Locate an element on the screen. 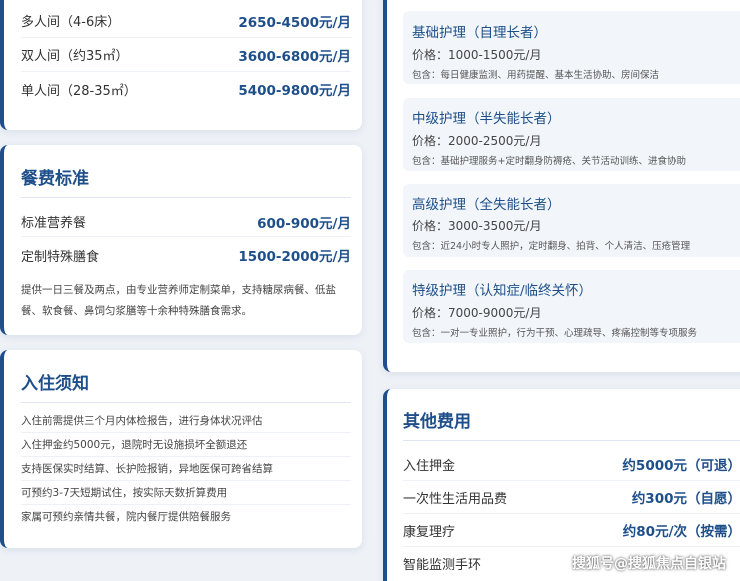 This screenshot has width=740, height=581. room-row-double: 双人间（约35㎡） 3600-6800元/月 is located at coordinates (186, 55).